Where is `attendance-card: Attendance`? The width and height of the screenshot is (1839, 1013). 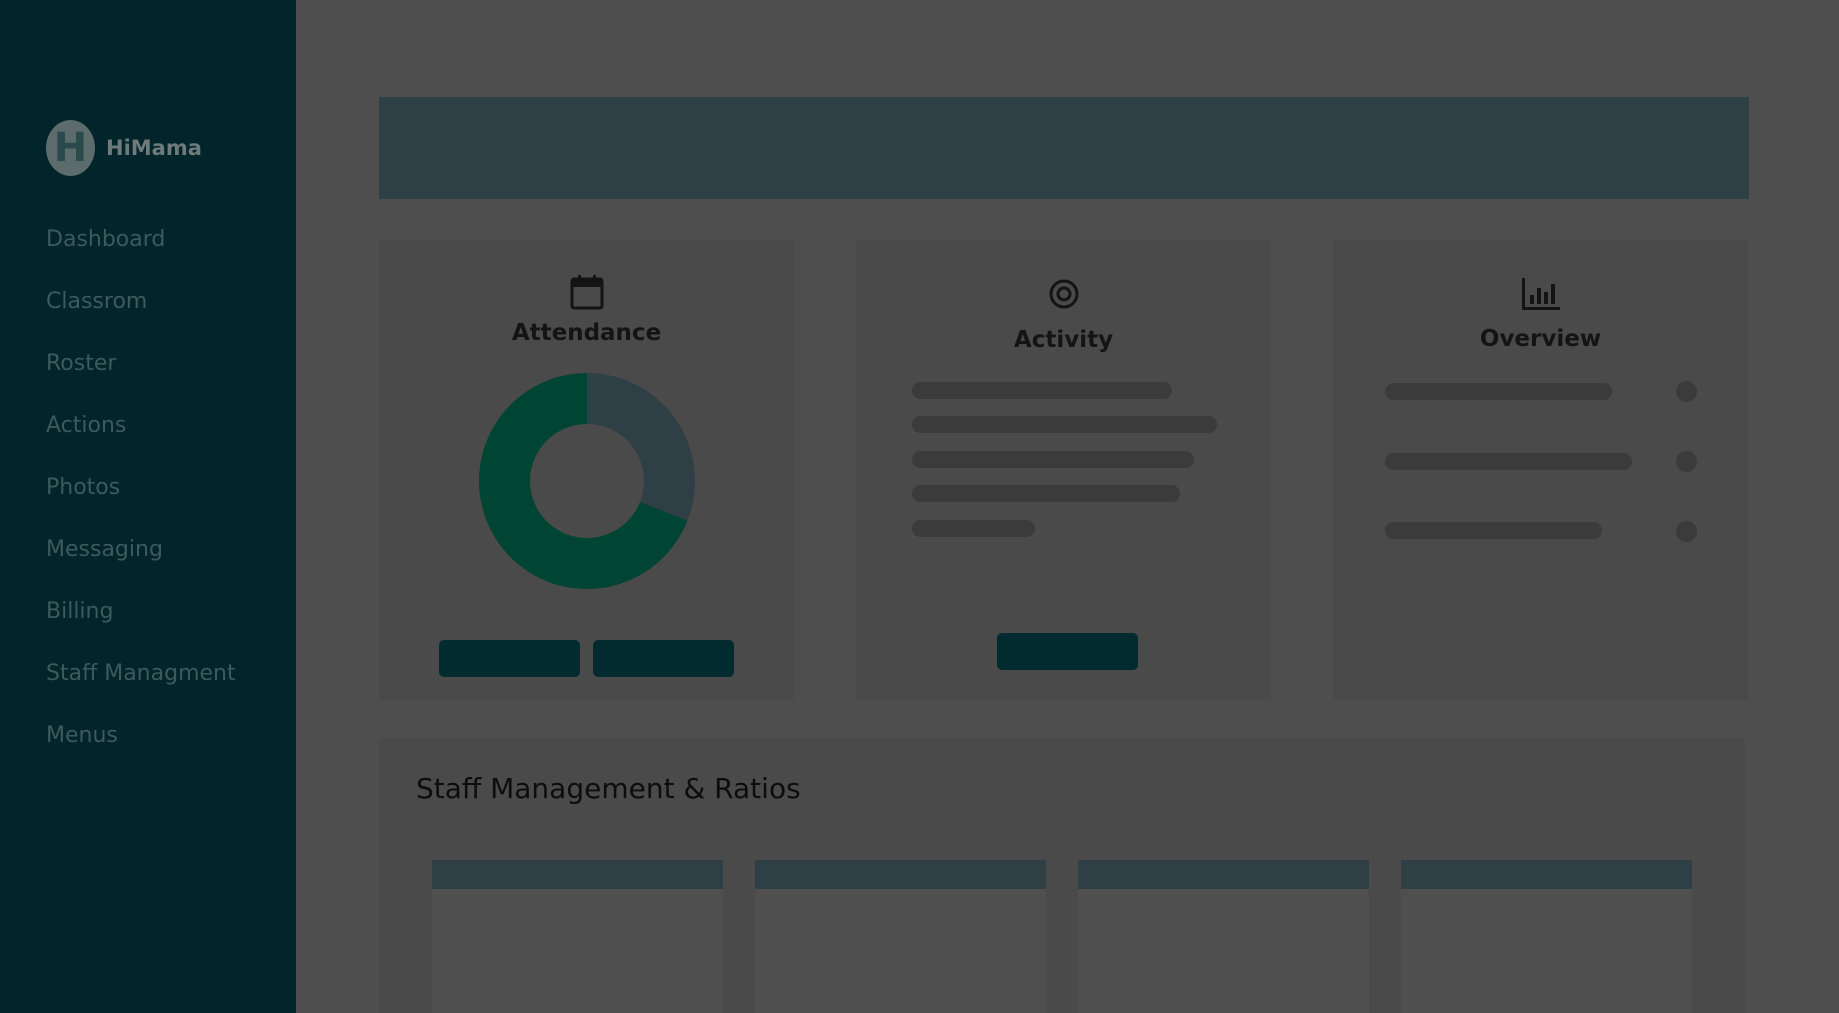 attendance-card: Attendance is located at coordinates (586, 470).